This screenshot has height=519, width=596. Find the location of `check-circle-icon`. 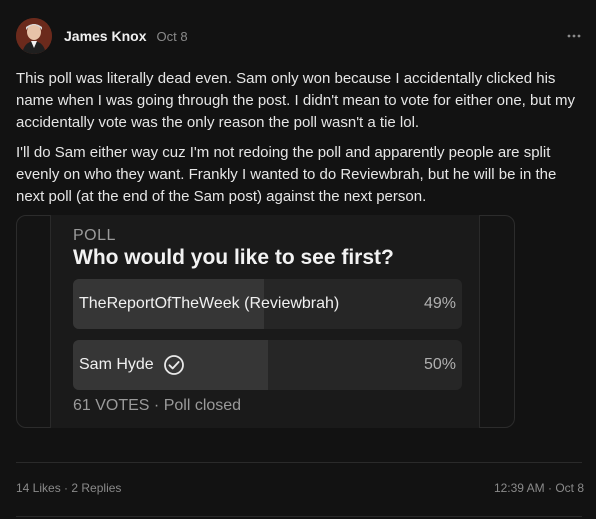

check-circle-icon is located at coordinates (174, 365).